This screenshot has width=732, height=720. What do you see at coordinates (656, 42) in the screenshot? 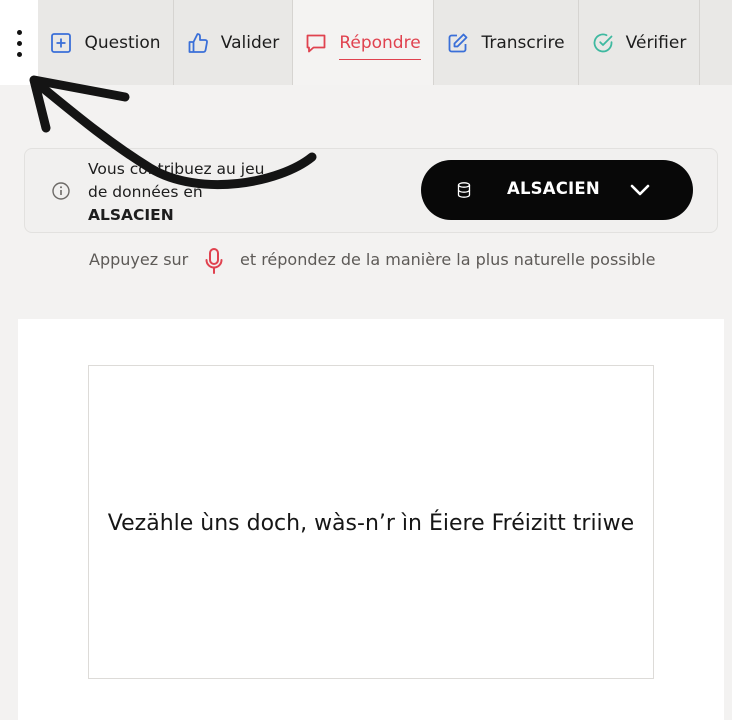
I see `tab-verifier-label: Vérifier` at bounding box center [656, 42].